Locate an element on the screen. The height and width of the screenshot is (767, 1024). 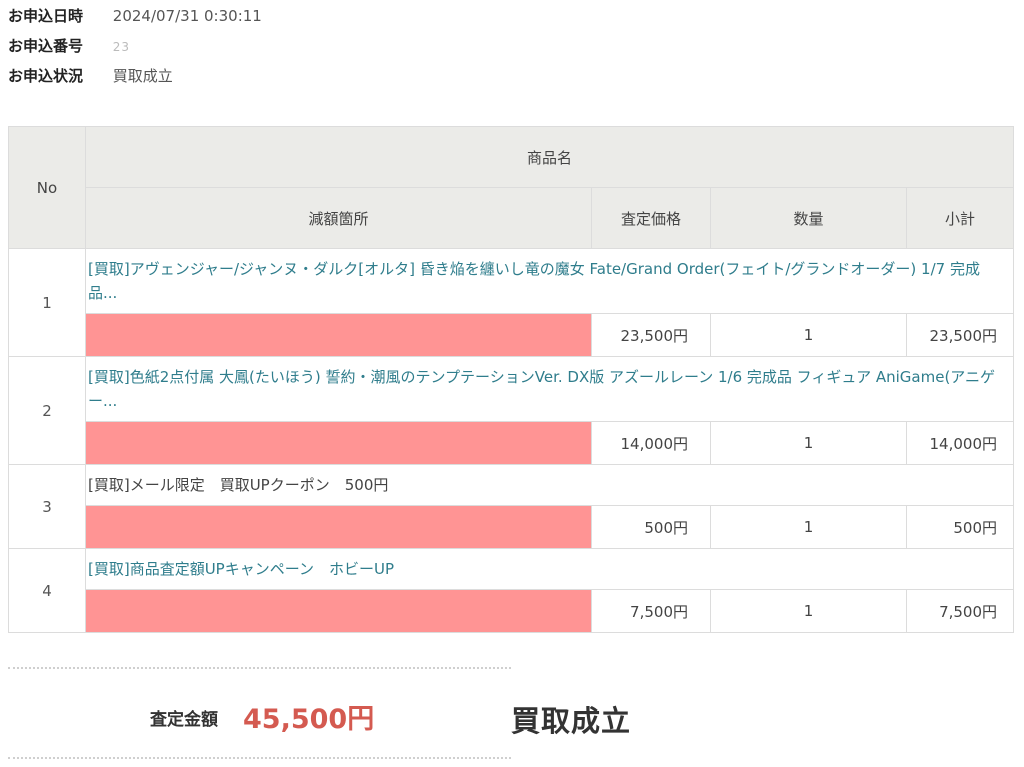
total-label: 査定金額 is located at coordinates (184, 720).